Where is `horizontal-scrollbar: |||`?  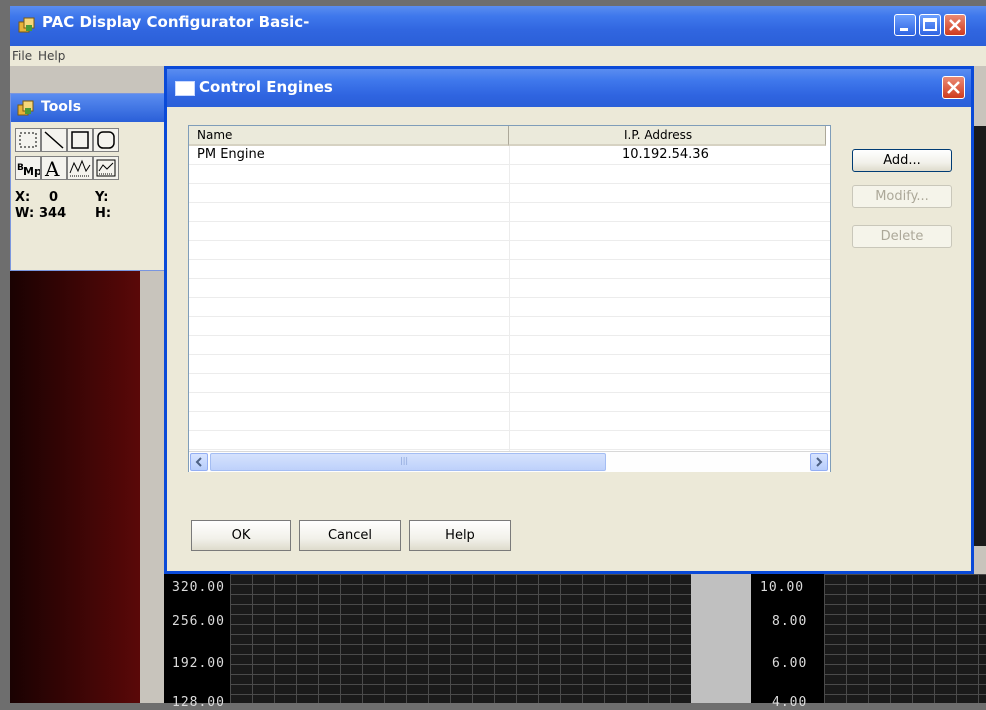
horizontal-scrollbar: ||| is located at coordinates (509, 461).